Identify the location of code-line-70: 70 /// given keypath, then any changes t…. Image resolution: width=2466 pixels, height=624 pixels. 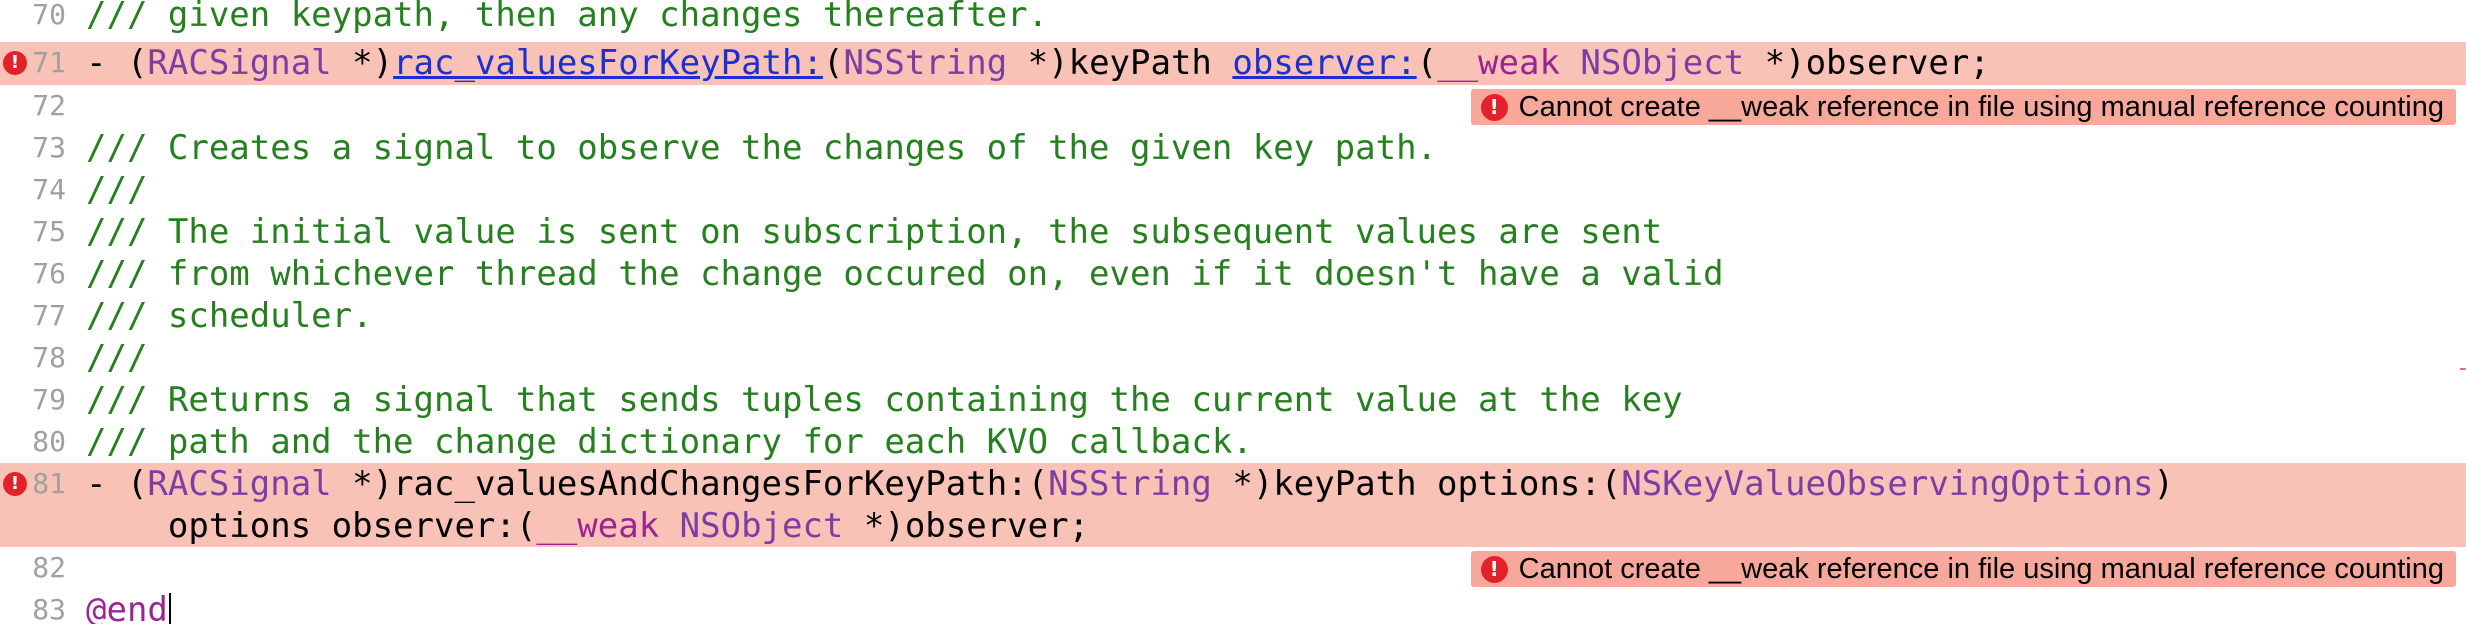
(1233, 18).